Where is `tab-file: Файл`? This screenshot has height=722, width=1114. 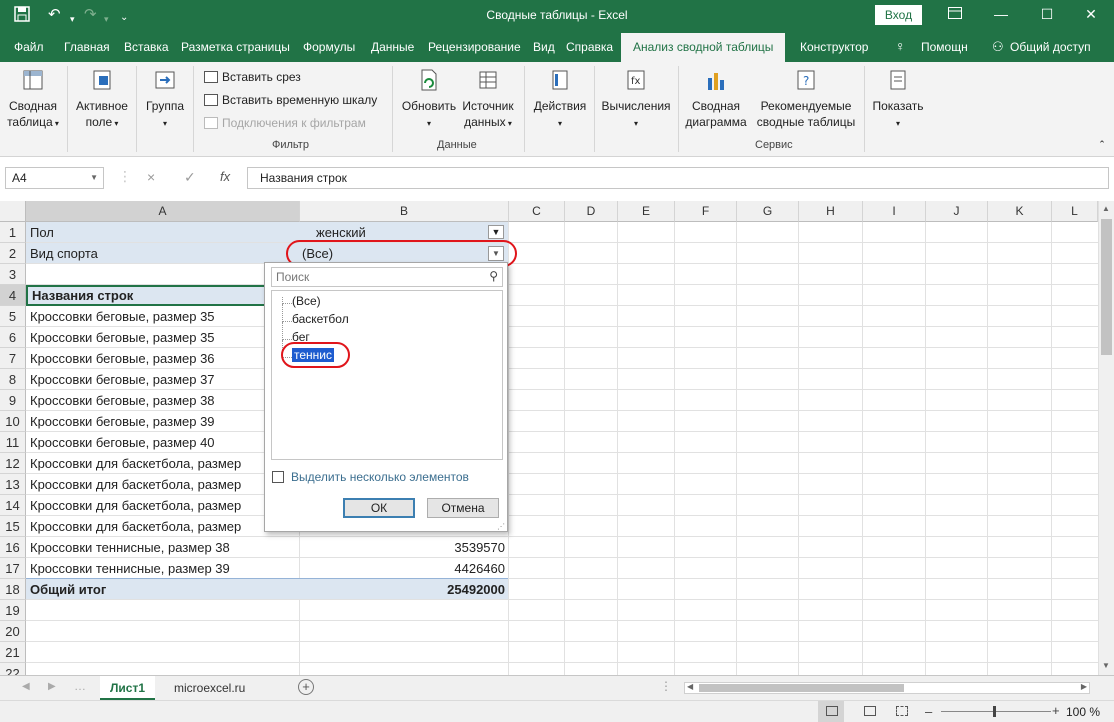 tab-file: Файл is located at coordinates (29, 47).